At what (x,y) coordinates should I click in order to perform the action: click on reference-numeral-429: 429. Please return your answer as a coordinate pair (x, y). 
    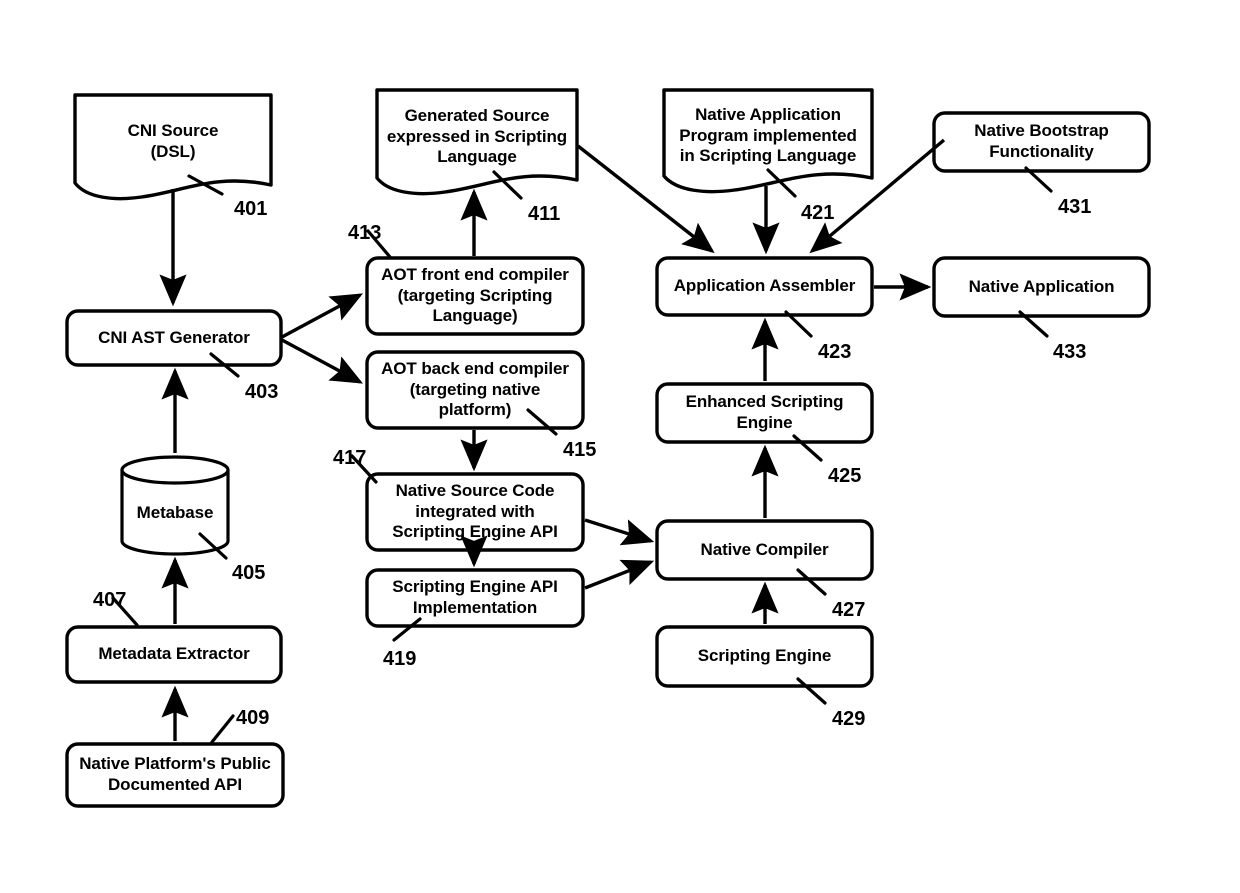
    Looking at the image, I should click on (849, 719).